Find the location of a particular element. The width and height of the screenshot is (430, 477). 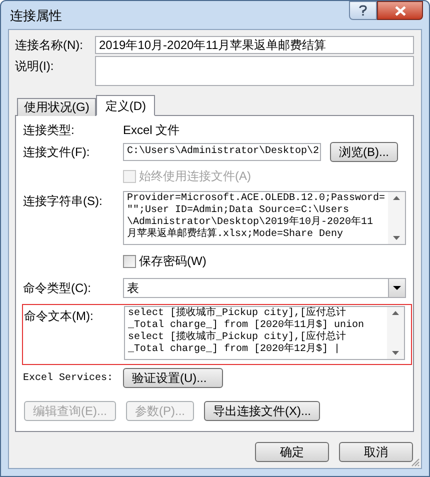

field-label: 连接文件(F): is located at coordinates (57, 152).